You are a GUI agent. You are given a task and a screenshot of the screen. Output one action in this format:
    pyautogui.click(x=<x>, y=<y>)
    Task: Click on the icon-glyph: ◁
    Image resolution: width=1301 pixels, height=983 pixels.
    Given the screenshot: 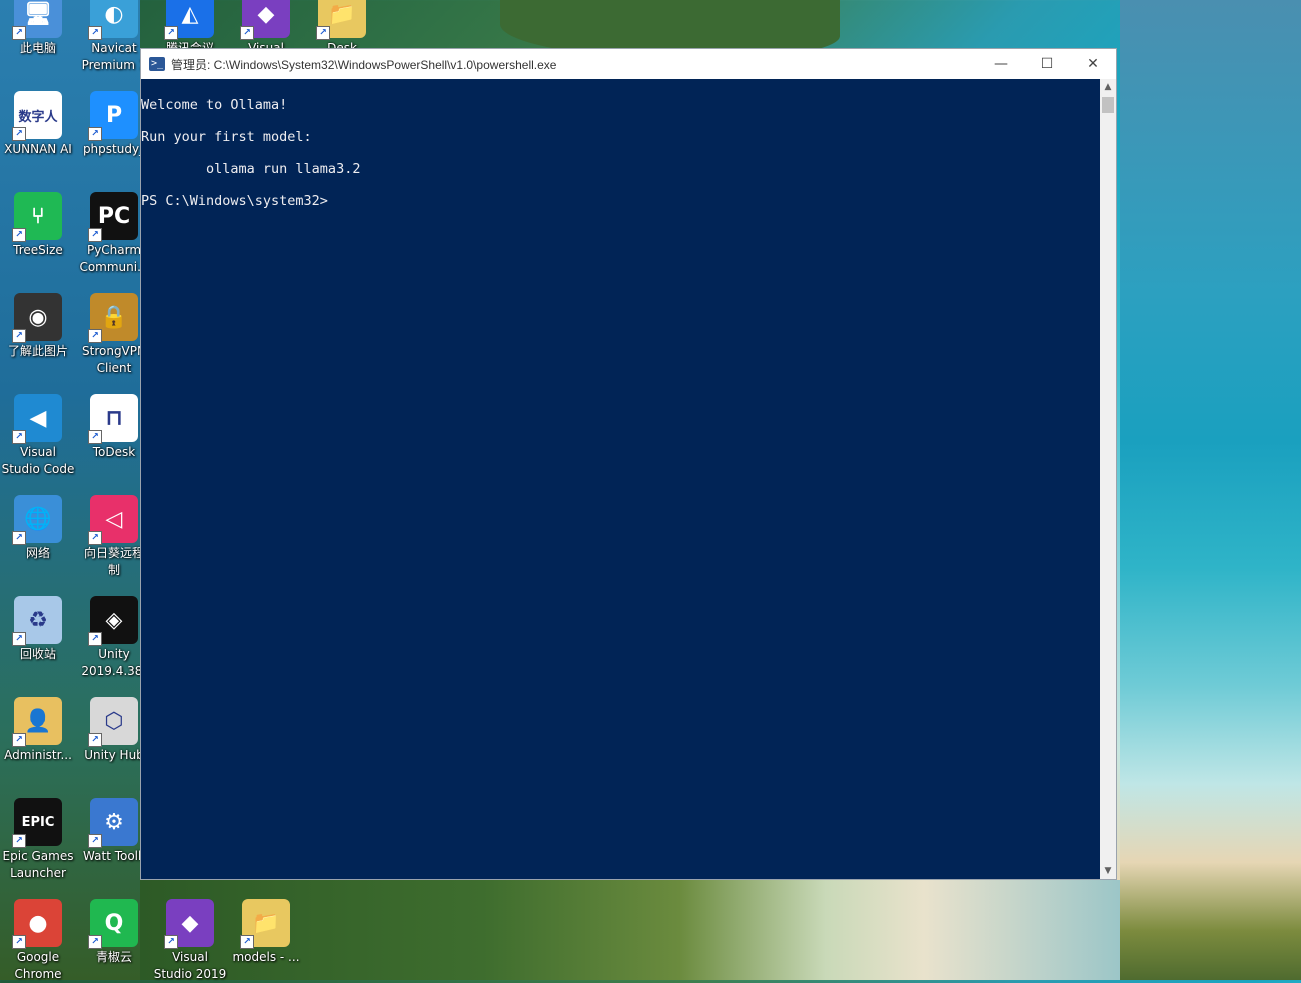 What is the action you would take?
    pyautogui.click(x=114, y=519)
    